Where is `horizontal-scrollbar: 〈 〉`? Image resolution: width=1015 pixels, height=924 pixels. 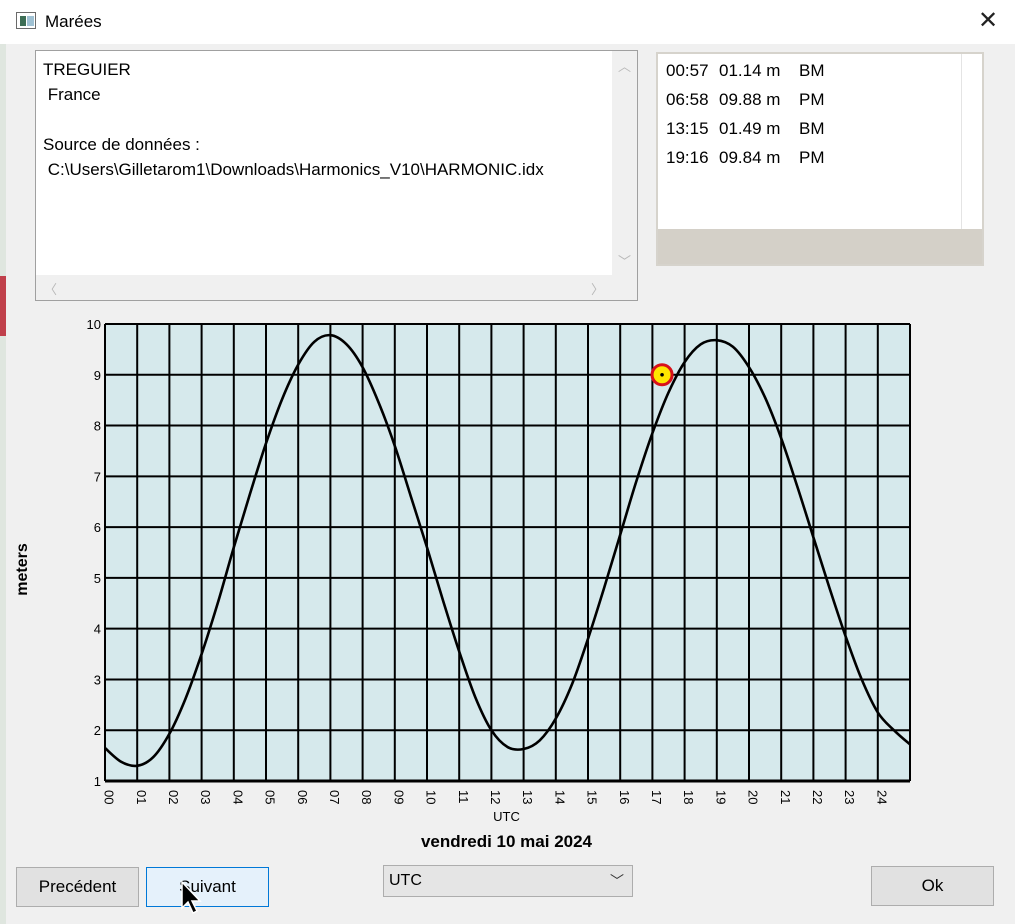
horizontal-scrollbar: 〈 〉 is located at coordinates (336, 287).